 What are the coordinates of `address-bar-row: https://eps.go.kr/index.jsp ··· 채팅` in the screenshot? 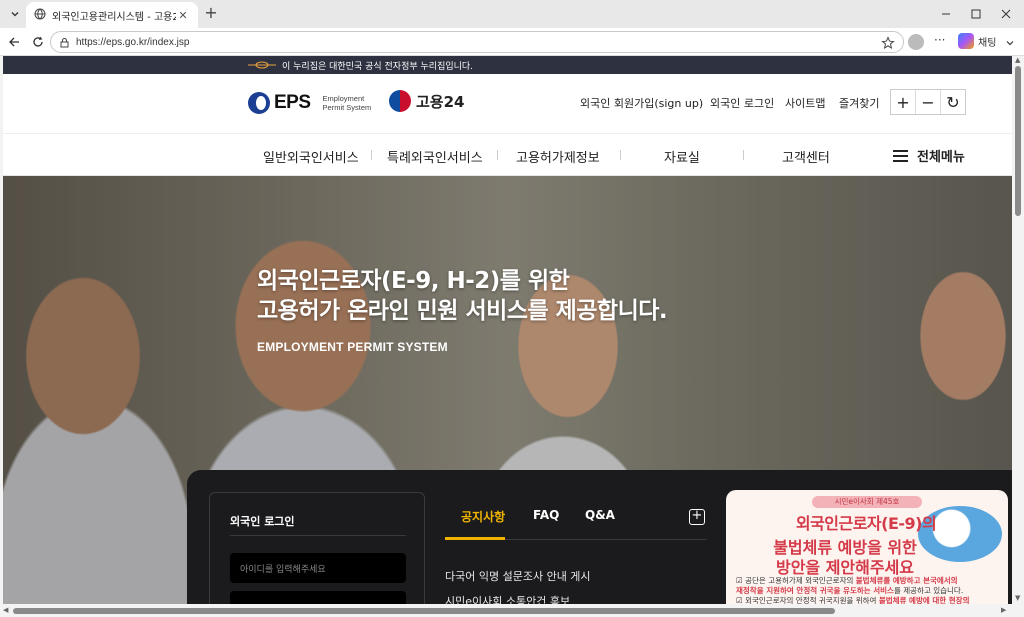 It's located at (512, 42).